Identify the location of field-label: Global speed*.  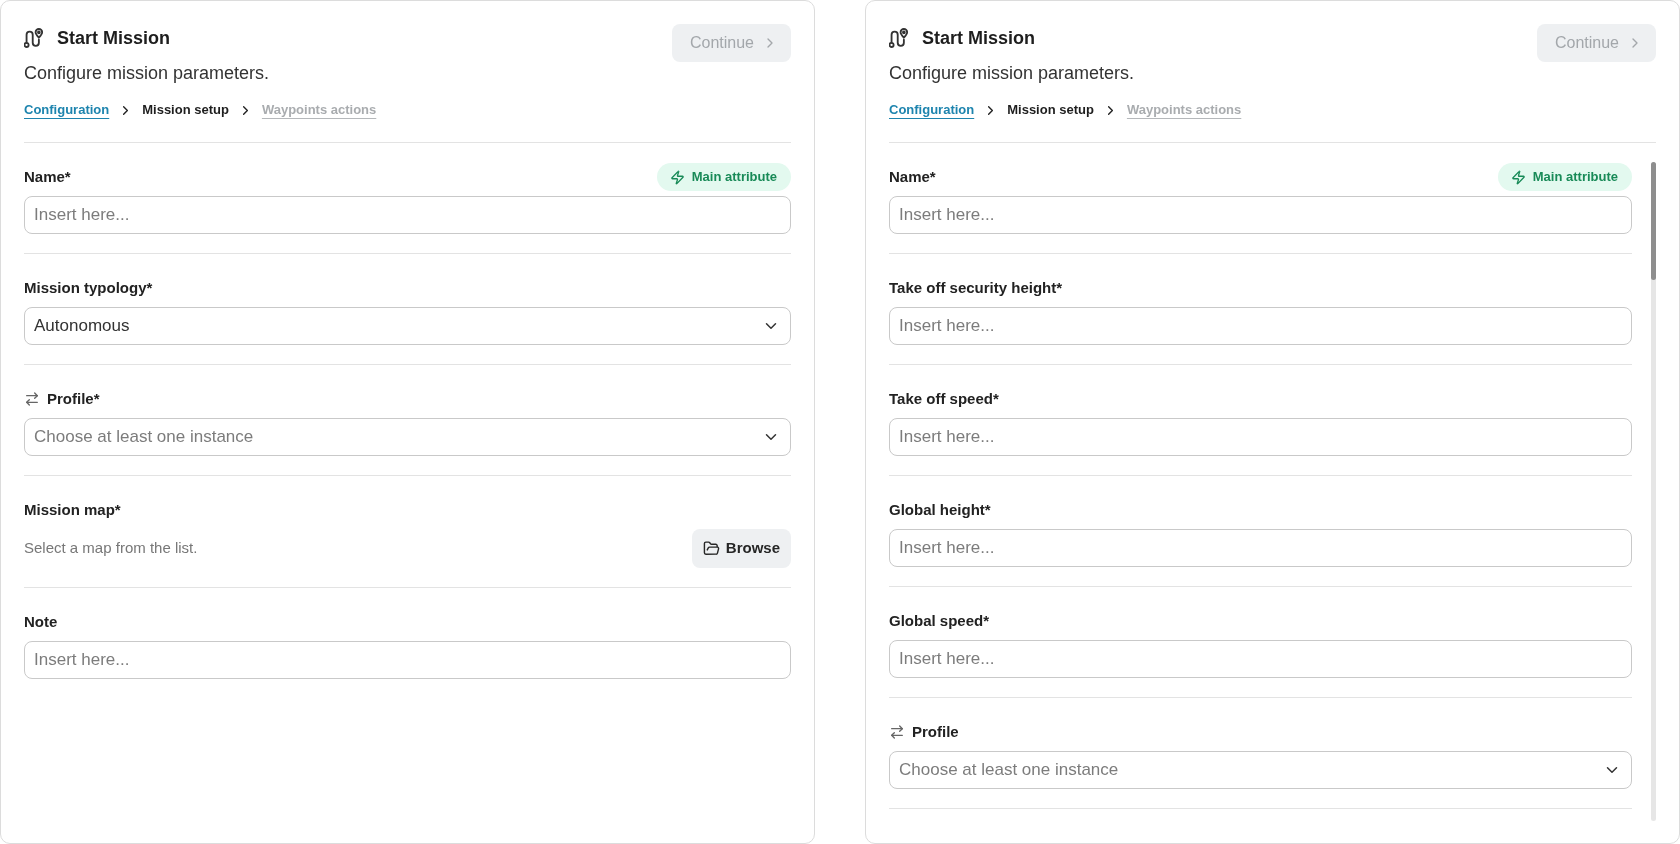
(939, 620).